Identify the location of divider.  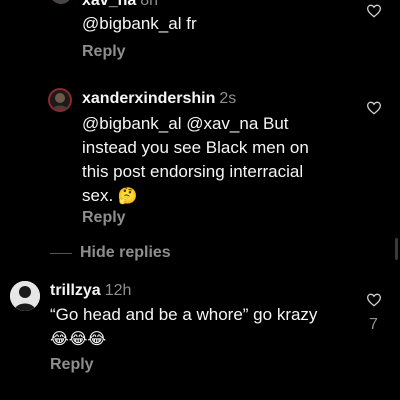
(61, 253).